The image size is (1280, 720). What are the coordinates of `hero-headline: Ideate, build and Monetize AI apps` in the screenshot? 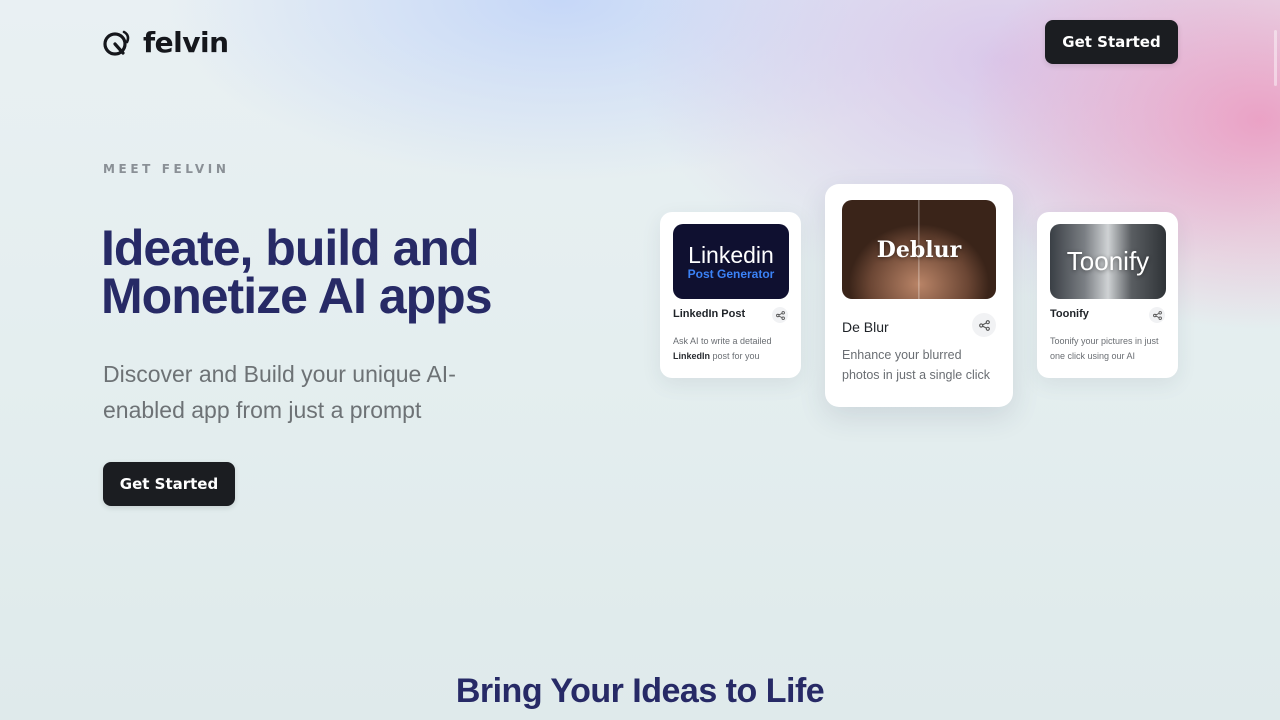 It's located at (371, 272).